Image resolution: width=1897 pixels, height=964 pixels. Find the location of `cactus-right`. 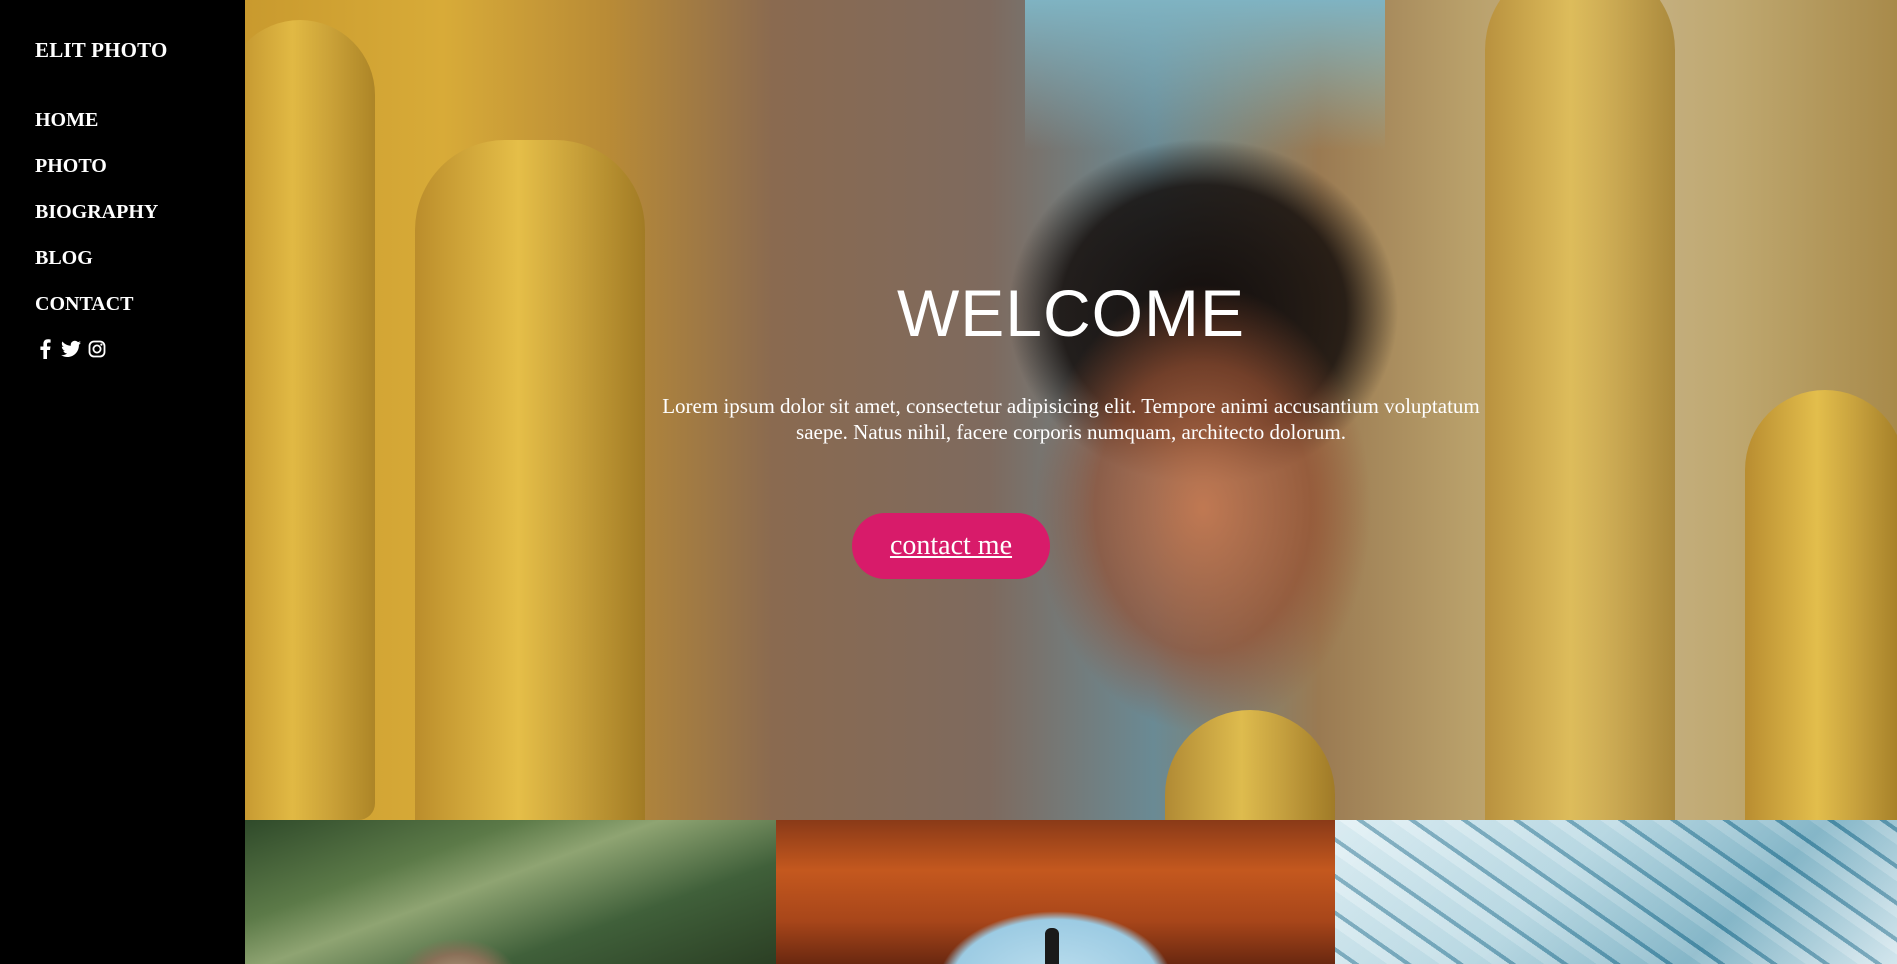

cactus-right is located at coordinates (1580, 410).